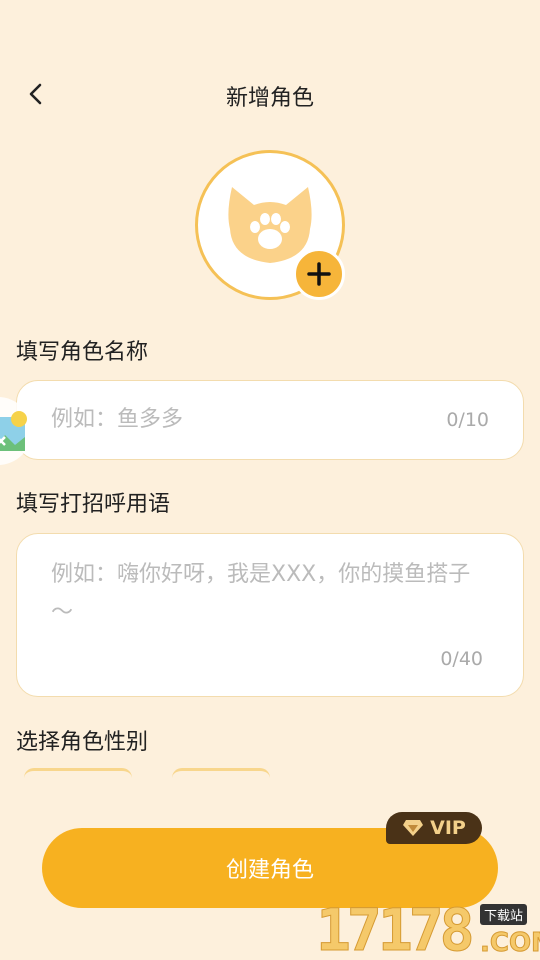 This screenshot has width=540, height=960. I want to click on watermark: 17178 下载站 .COM, so click(428, 930).